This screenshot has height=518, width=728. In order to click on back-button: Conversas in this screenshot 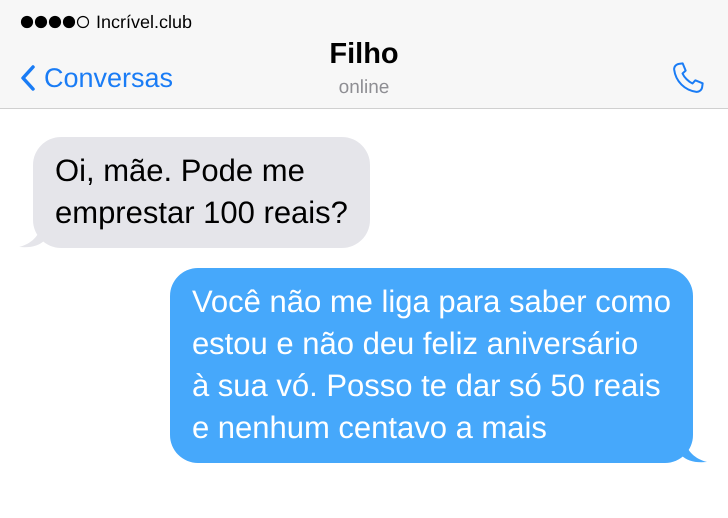, I will do `click(97, 78)`.